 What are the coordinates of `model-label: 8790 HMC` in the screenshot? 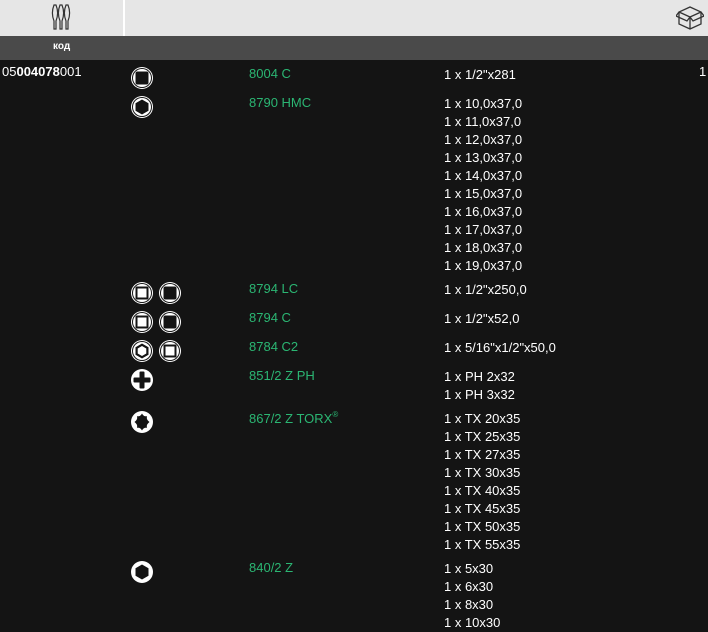 It's located at (280, 102).